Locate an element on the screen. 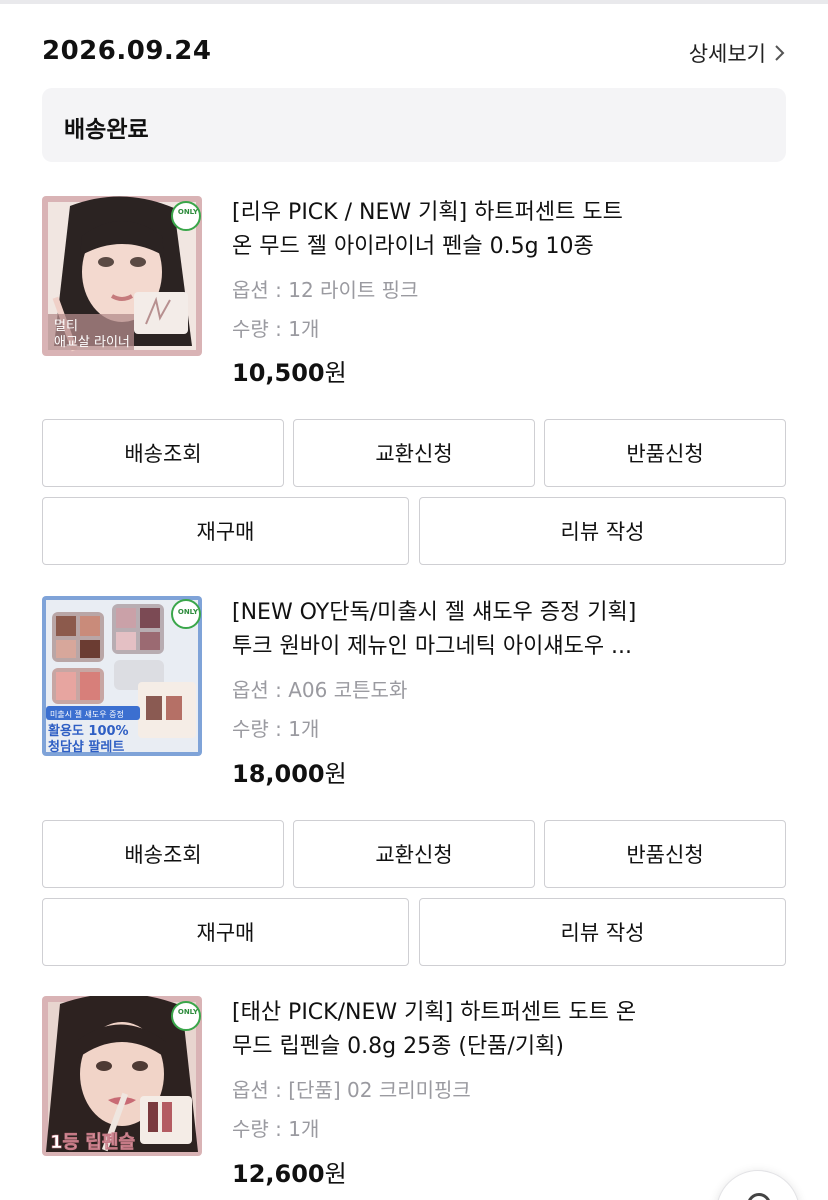 The height and width of the screenshot is (1200, 828). product-image-eyeliner: ONLY 멀티 애교살 라이너 is located at coordinates (122, 276).